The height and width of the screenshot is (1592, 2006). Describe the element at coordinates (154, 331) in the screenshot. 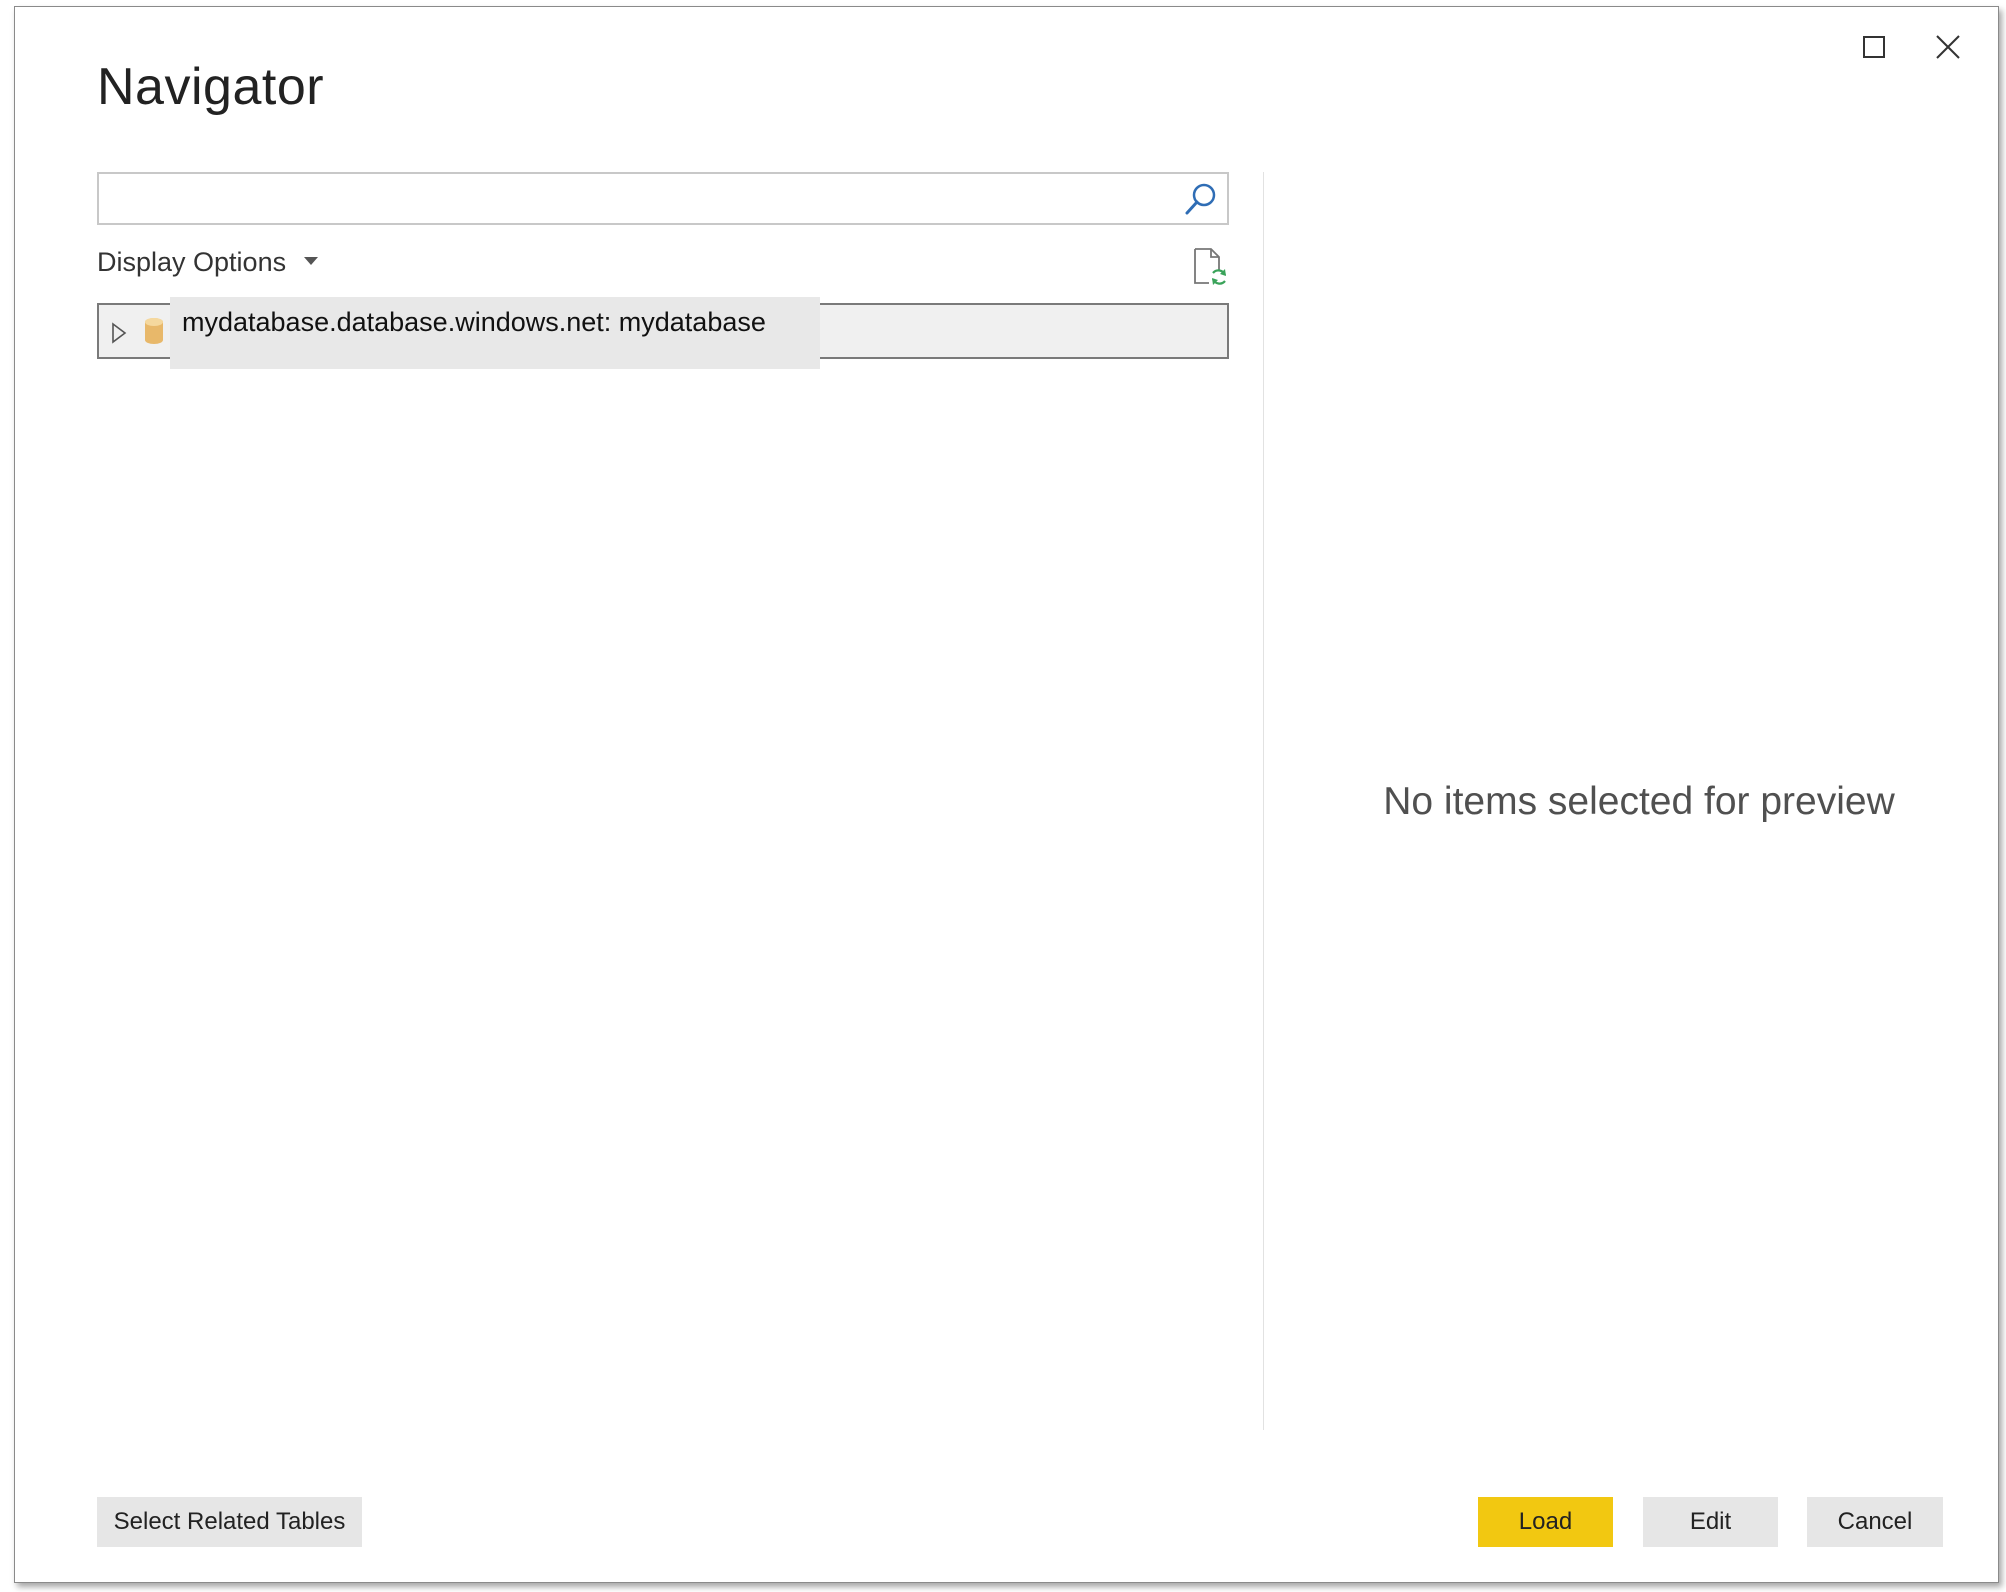

I see `database-icon` at that location.